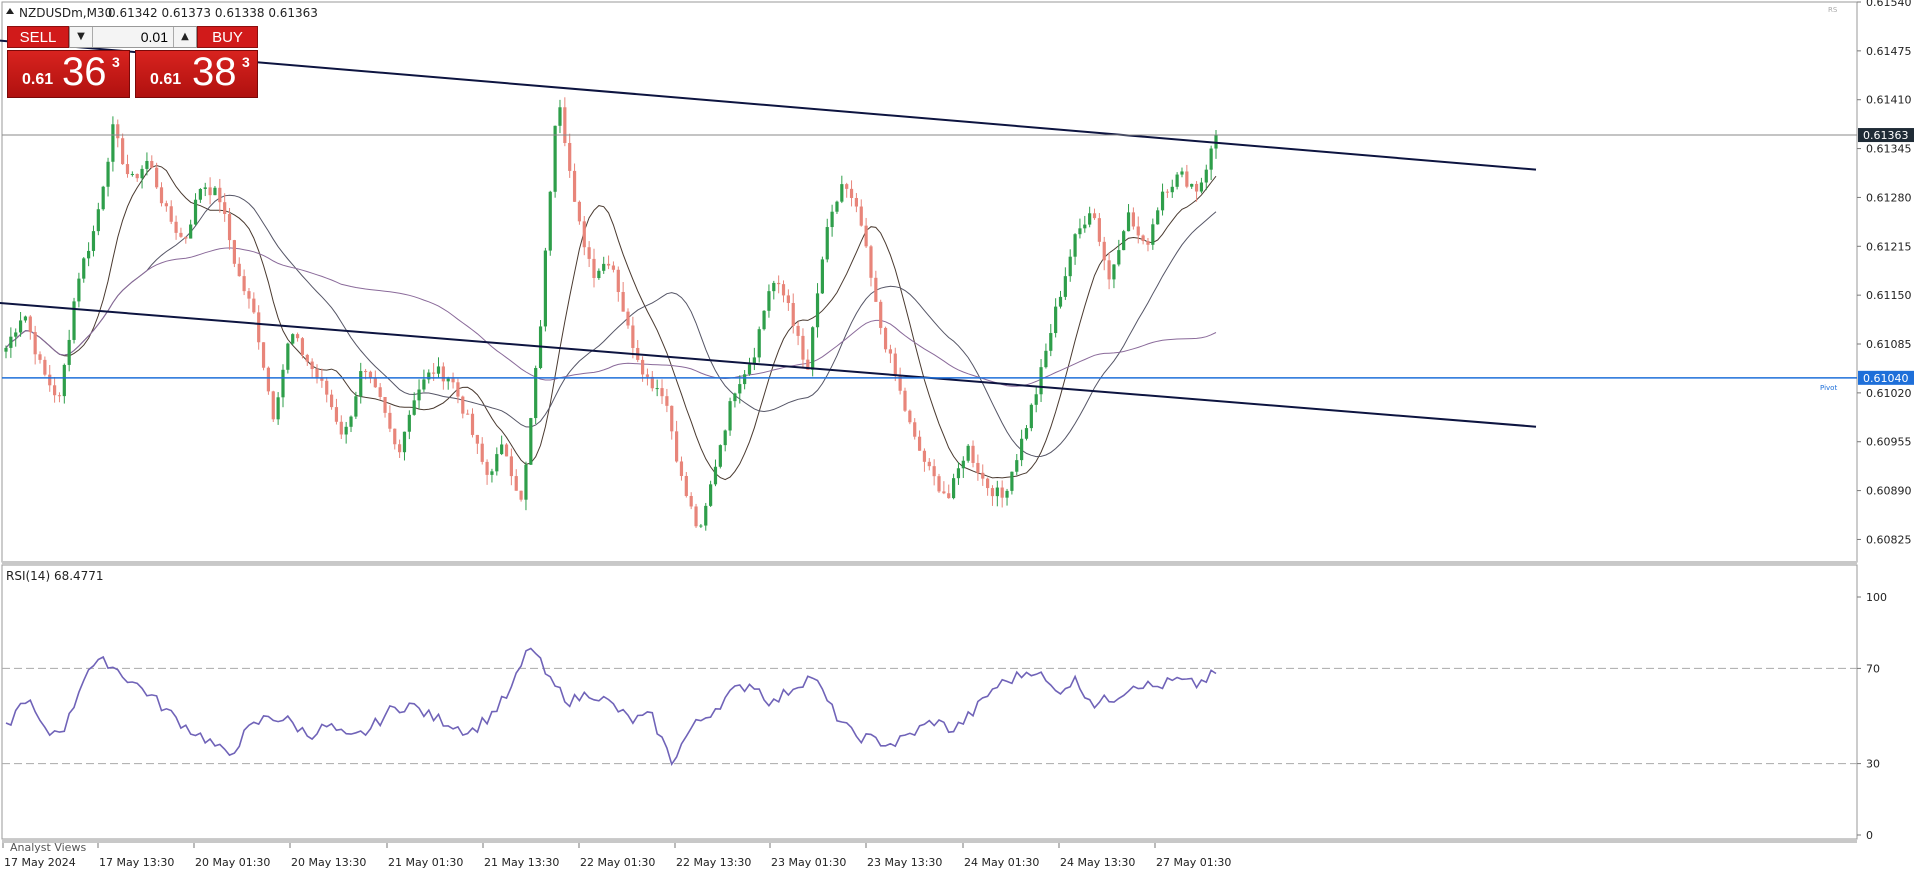  What do you see at coordinates (1873, 668) in the screenshot?
I see `rsi-tick-label: 70` at bounding box center [1873, 668].